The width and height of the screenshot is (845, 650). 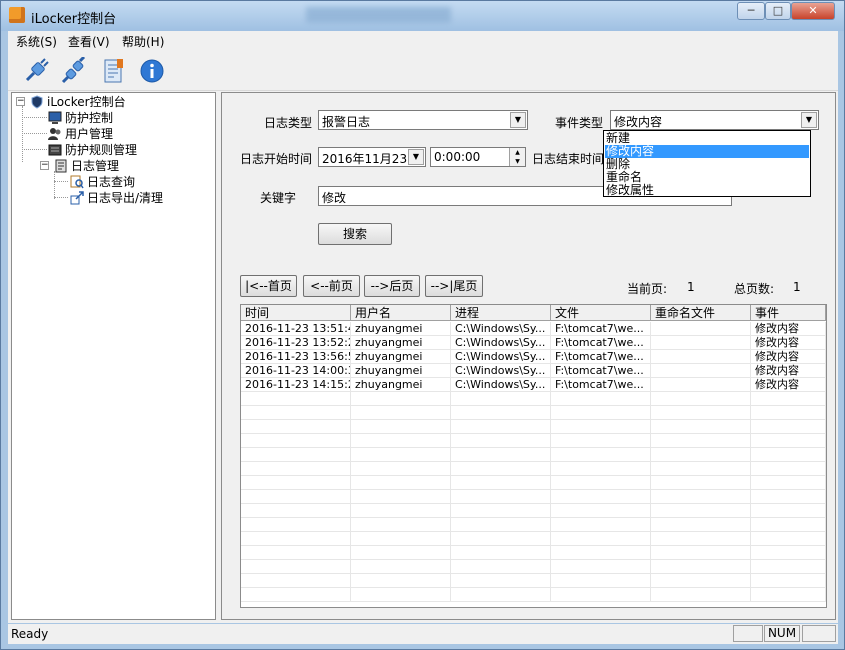 What do you see at coordinates (331, 286) in the screenshot?
I see `prev-page-button: <--前页` at bounding box center [331, 286].